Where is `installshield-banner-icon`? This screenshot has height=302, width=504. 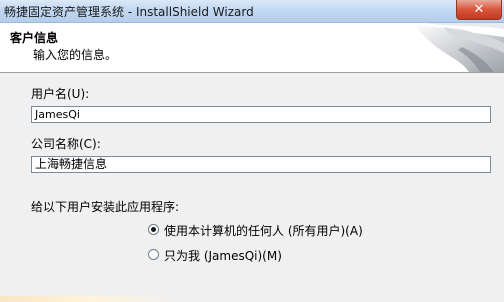 installshield-banner-icon is located at coordinates (459, 47).